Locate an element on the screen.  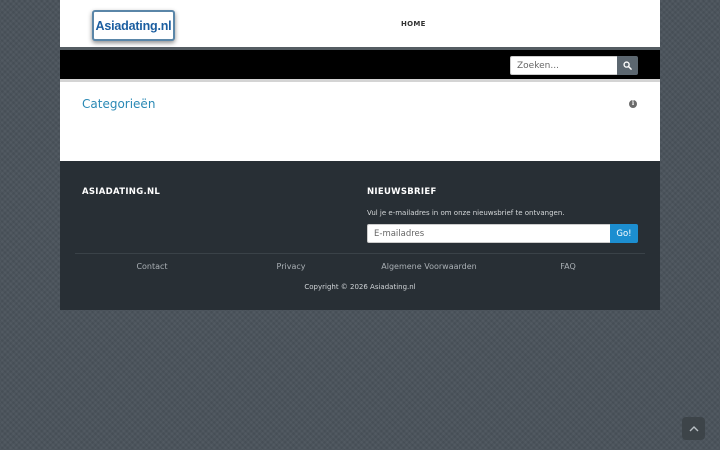
categories-title: Categorieën is located at coordinates (119, 104).